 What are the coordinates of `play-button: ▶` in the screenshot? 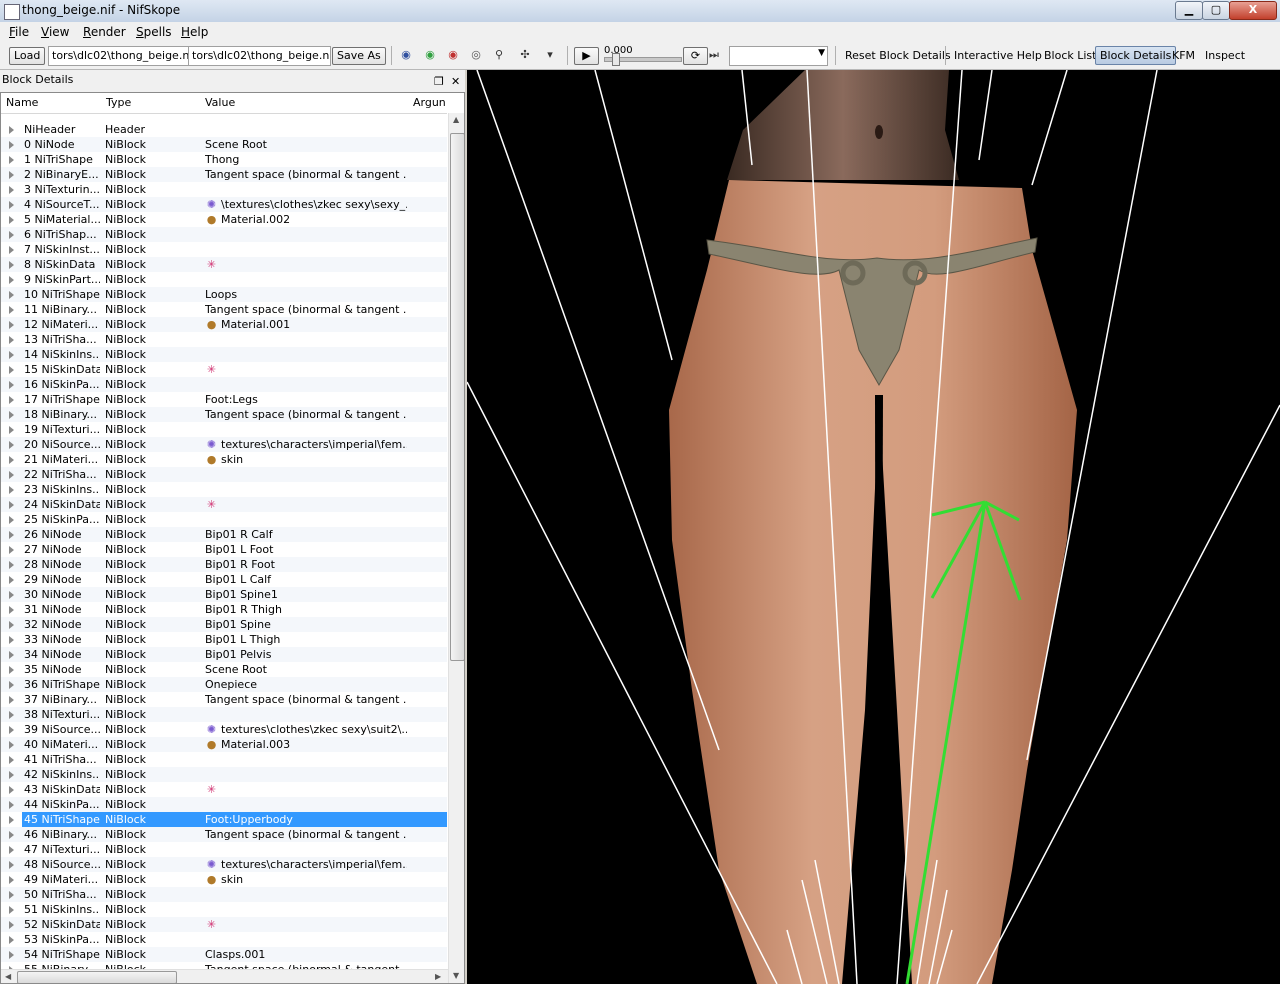 It's located at (586, 56).